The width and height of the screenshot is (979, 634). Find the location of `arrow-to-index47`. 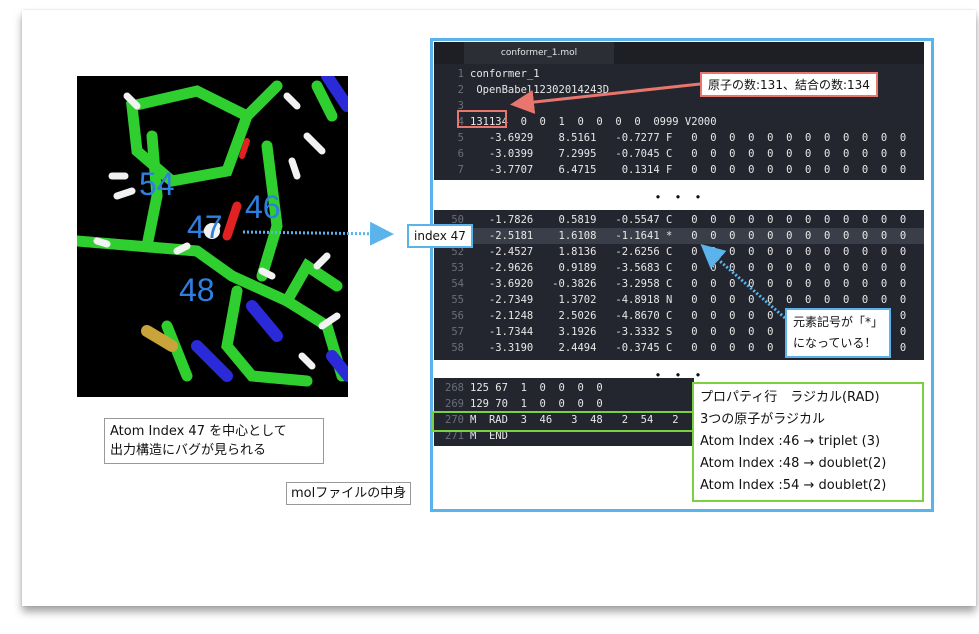

arrow-to-index47 is located at coordinates (318, 233).